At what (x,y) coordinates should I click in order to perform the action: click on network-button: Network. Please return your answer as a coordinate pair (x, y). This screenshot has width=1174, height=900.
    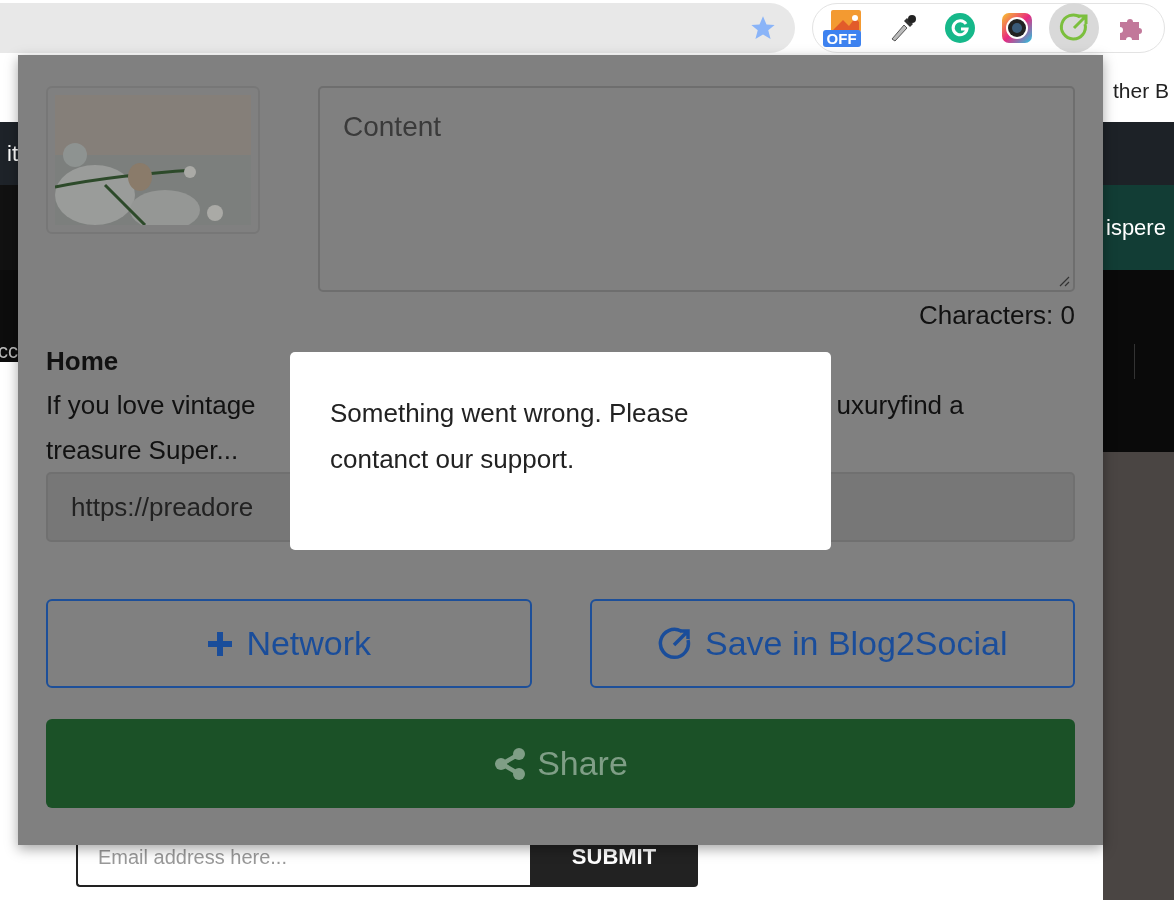
    Looking at the image, I should click on (289, 643).